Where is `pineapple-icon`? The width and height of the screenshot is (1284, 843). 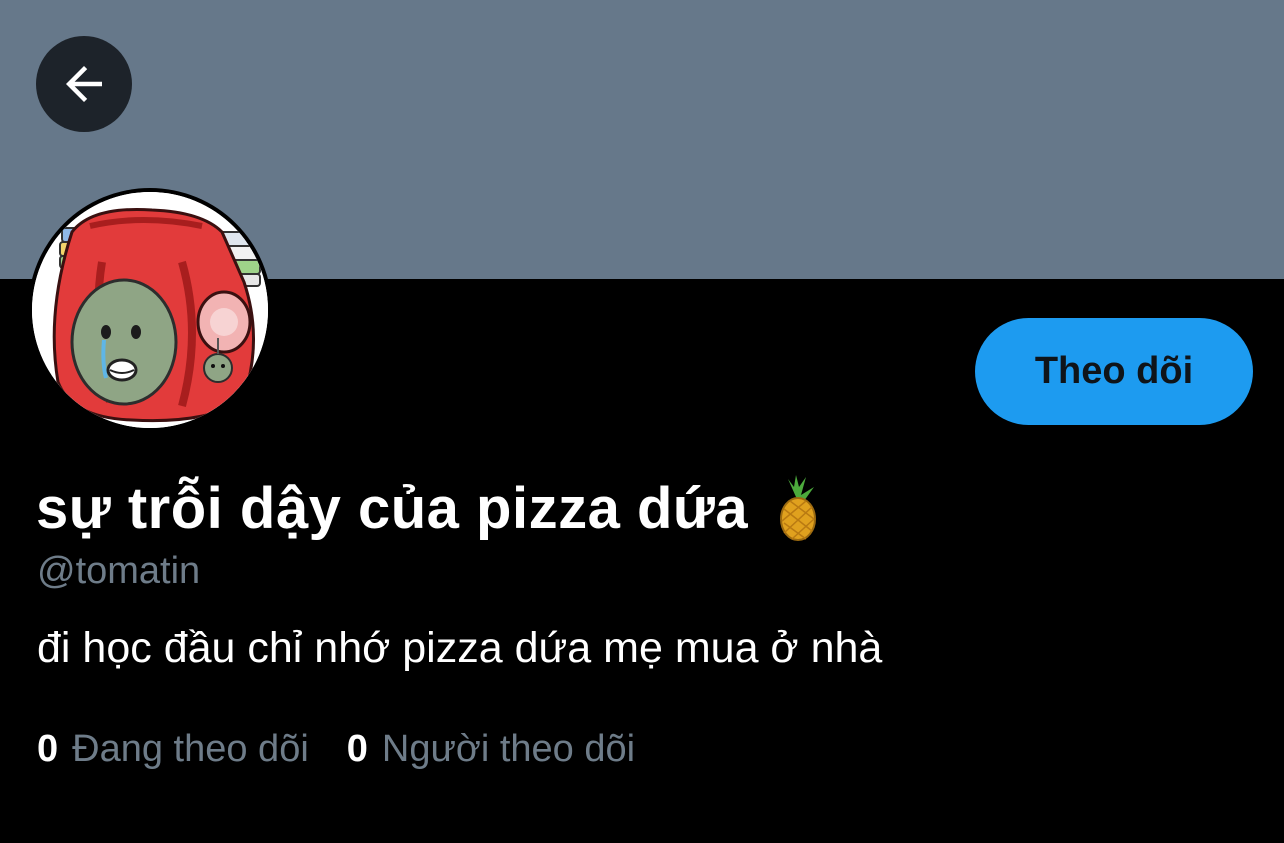
pineapple-icon is located at coordinates (796, 508).